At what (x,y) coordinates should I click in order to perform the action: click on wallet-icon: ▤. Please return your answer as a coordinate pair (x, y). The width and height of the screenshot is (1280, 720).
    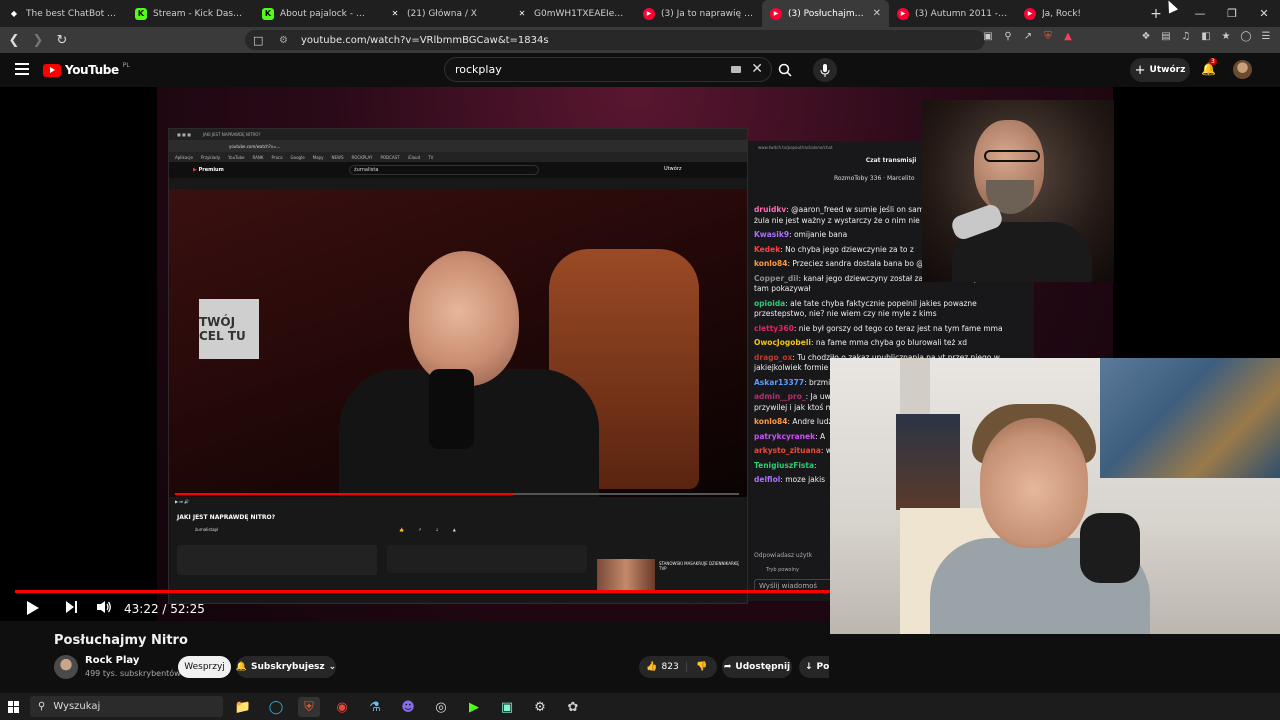
    Looking at the image, I should click on (1166, 37).